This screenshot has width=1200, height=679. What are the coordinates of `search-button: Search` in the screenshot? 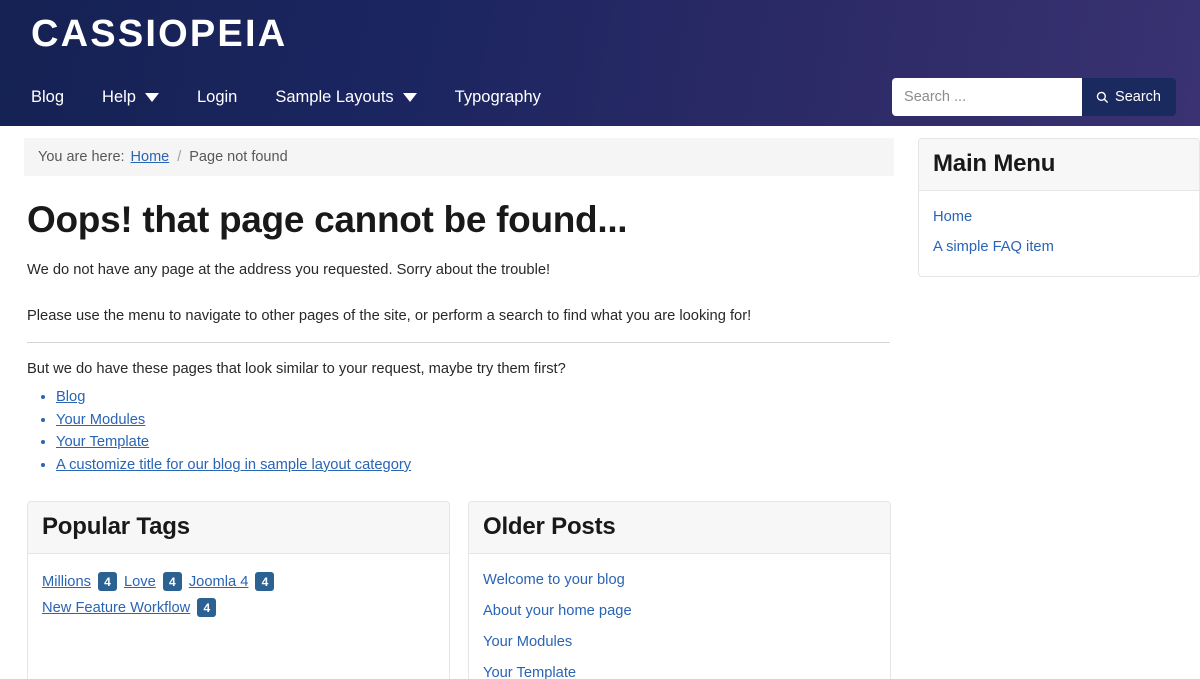 It's located at (1129, 97).